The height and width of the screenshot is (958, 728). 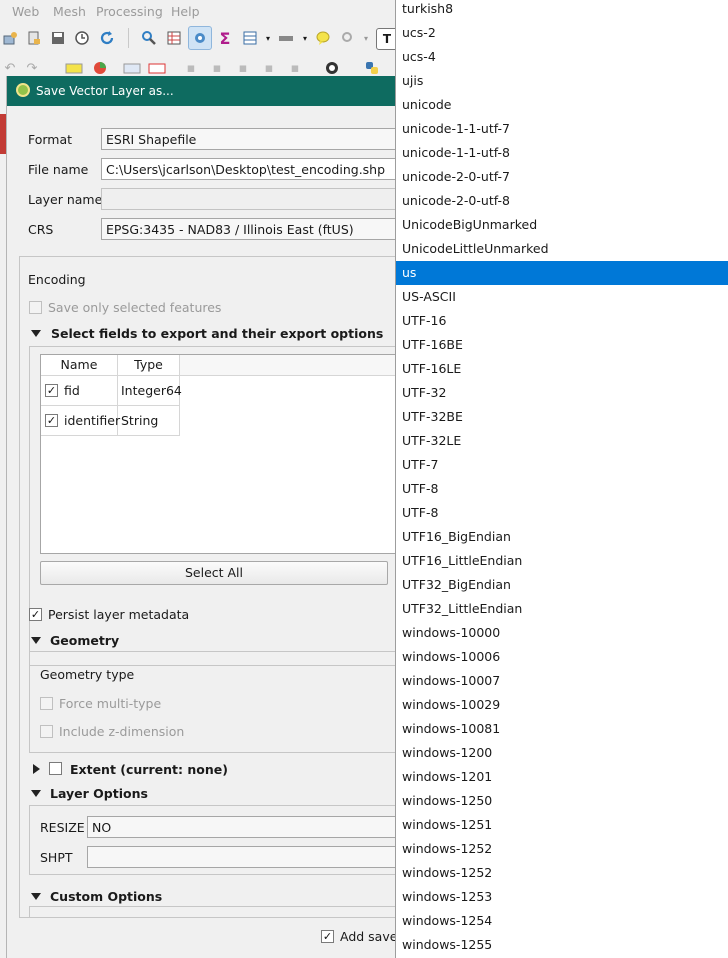 What do you see at coordinates (84, 640) in the screenshot?
I see `geometry-section-label: Geometry` at bounding box center [84, 640].